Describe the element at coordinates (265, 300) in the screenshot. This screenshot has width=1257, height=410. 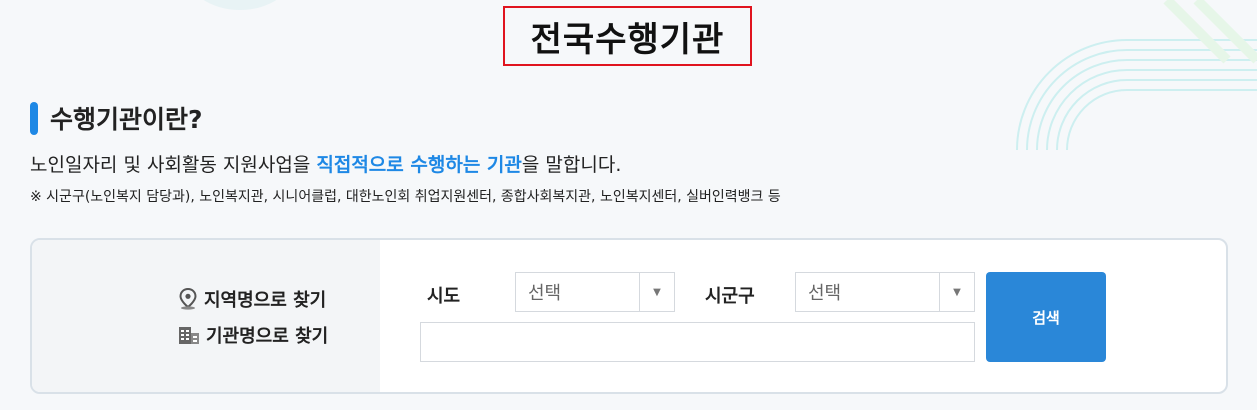
I see `search-by-region-label: 지역명으로 찾기` at that location.